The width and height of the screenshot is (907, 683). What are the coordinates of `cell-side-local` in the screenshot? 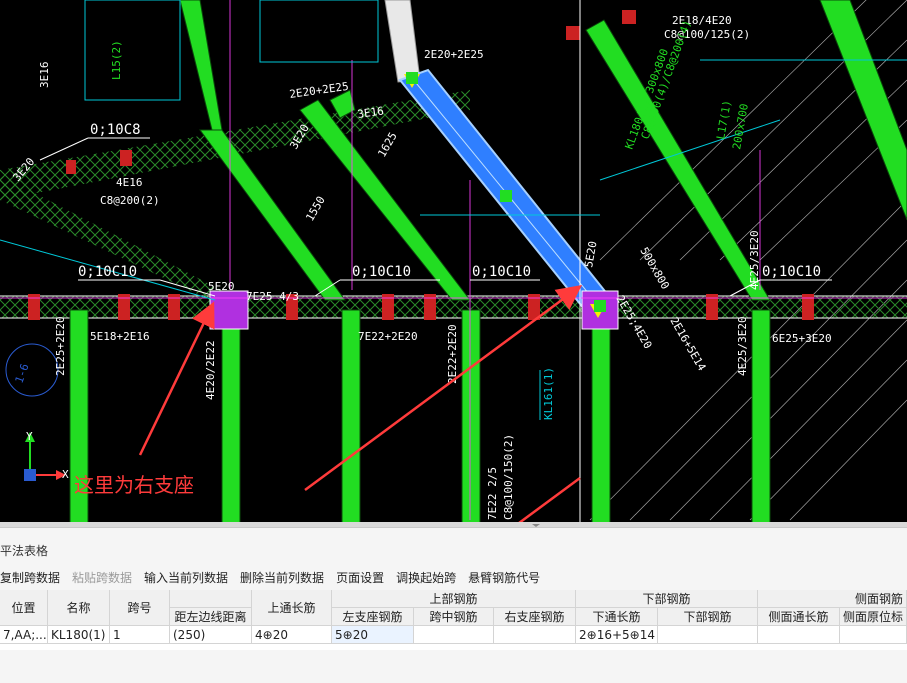 It's located at (873, 635).